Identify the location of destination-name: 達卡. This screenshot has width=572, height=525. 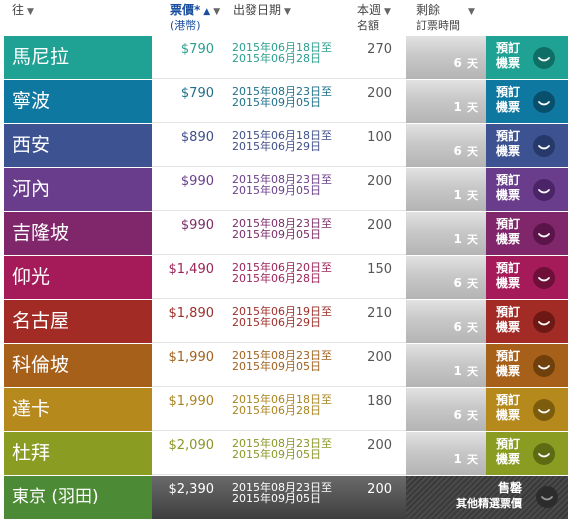
(78, 409).